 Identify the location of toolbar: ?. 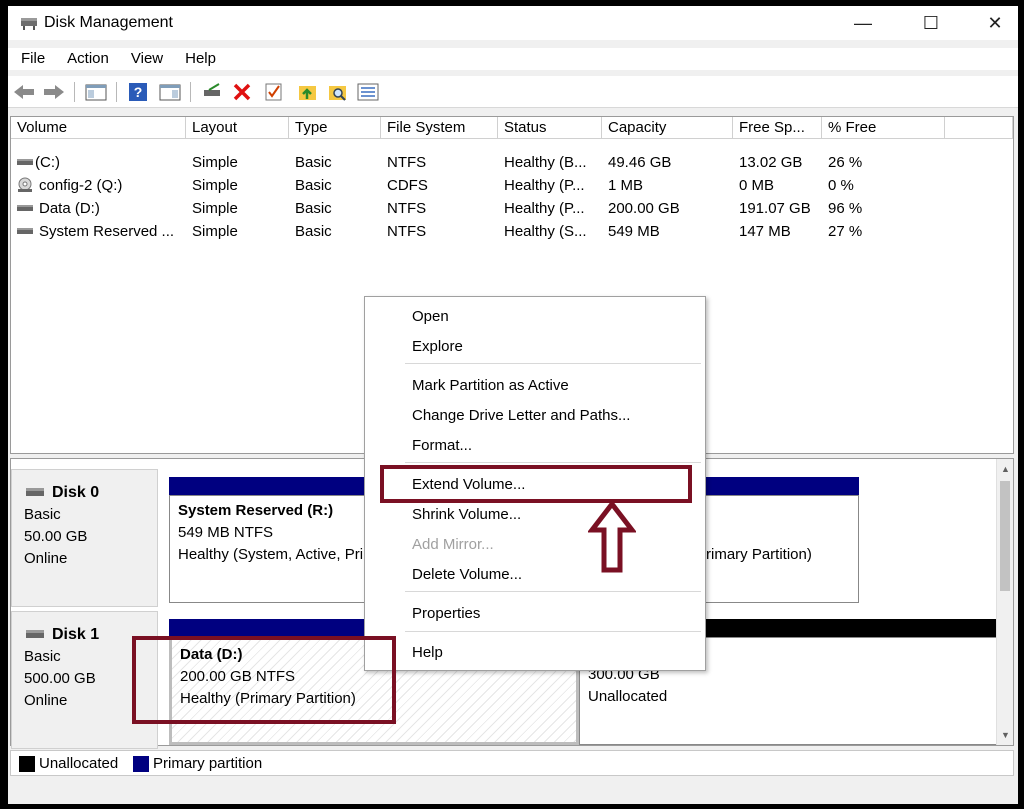
(513, 92).